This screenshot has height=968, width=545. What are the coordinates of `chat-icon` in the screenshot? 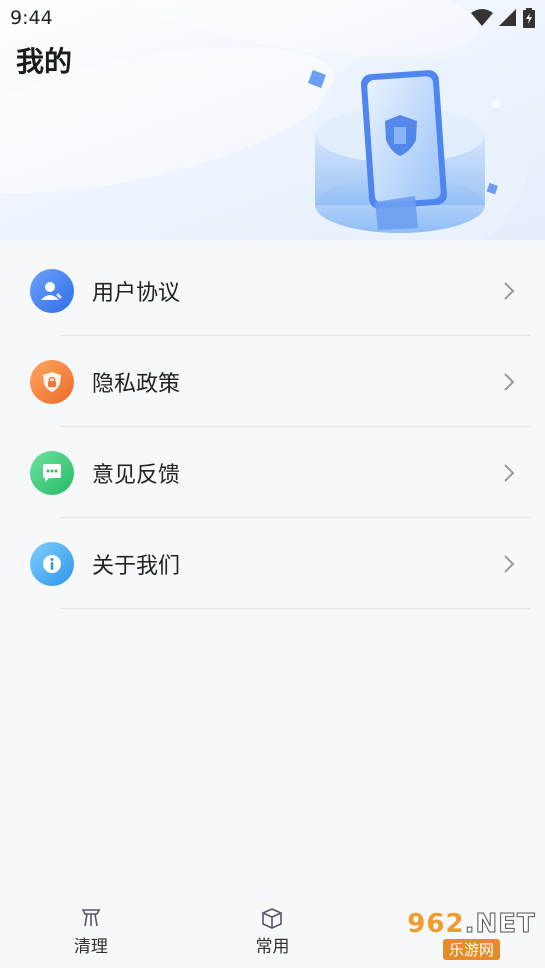 It's located at (52, 472).